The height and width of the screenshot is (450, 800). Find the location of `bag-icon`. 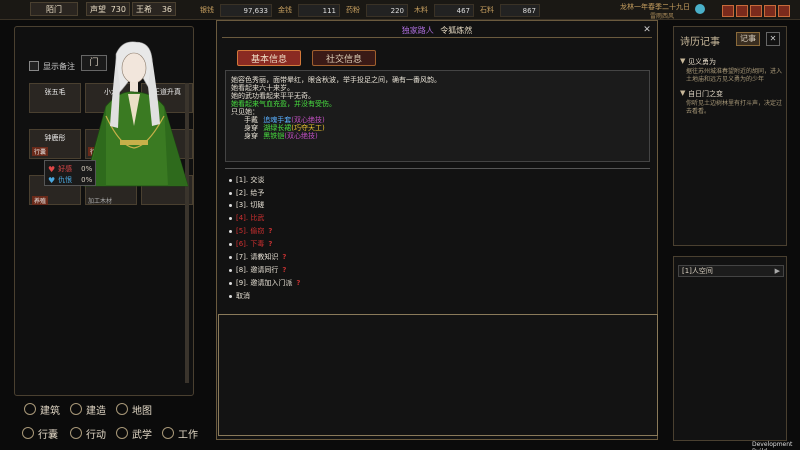

bag-icon is located at coordinates (28, 433).